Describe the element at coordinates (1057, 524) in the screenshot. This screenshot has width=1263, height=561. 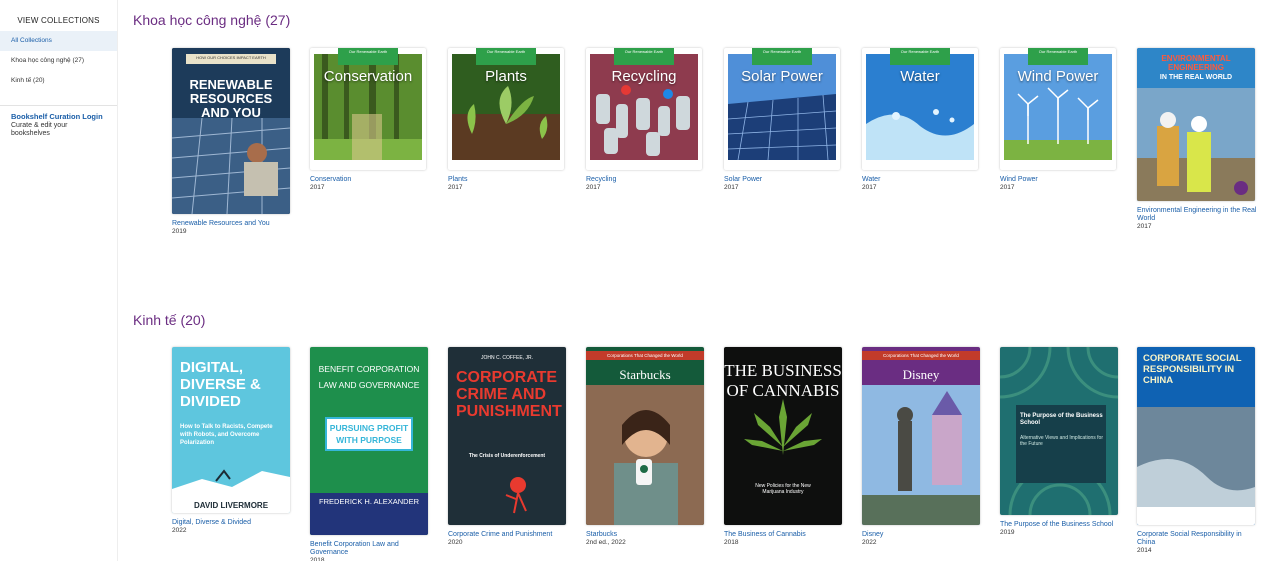
I see `book-title: The Purpose of the Business School` at that location.